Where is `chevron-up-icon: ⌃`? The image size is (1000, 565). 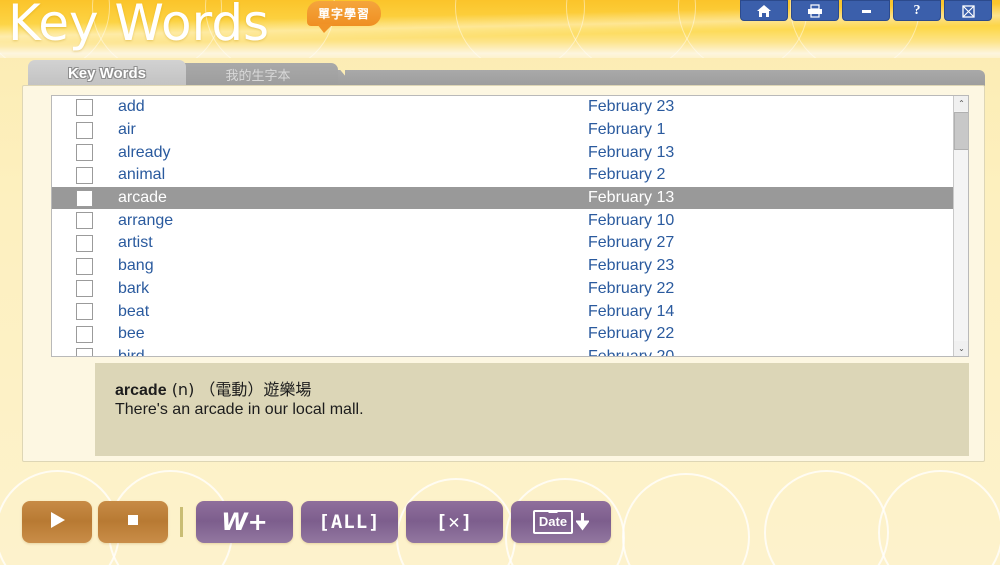
chevron-up-icon: ⌃ is located at coordinates (961, 103).